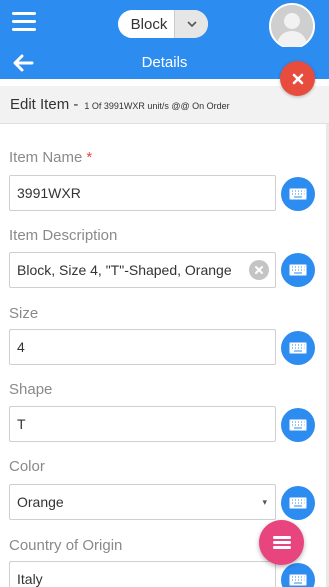 The height and width of the screenshot is (587, 329). I want to click on item-name-label: Item Name *, so click(50, 157).